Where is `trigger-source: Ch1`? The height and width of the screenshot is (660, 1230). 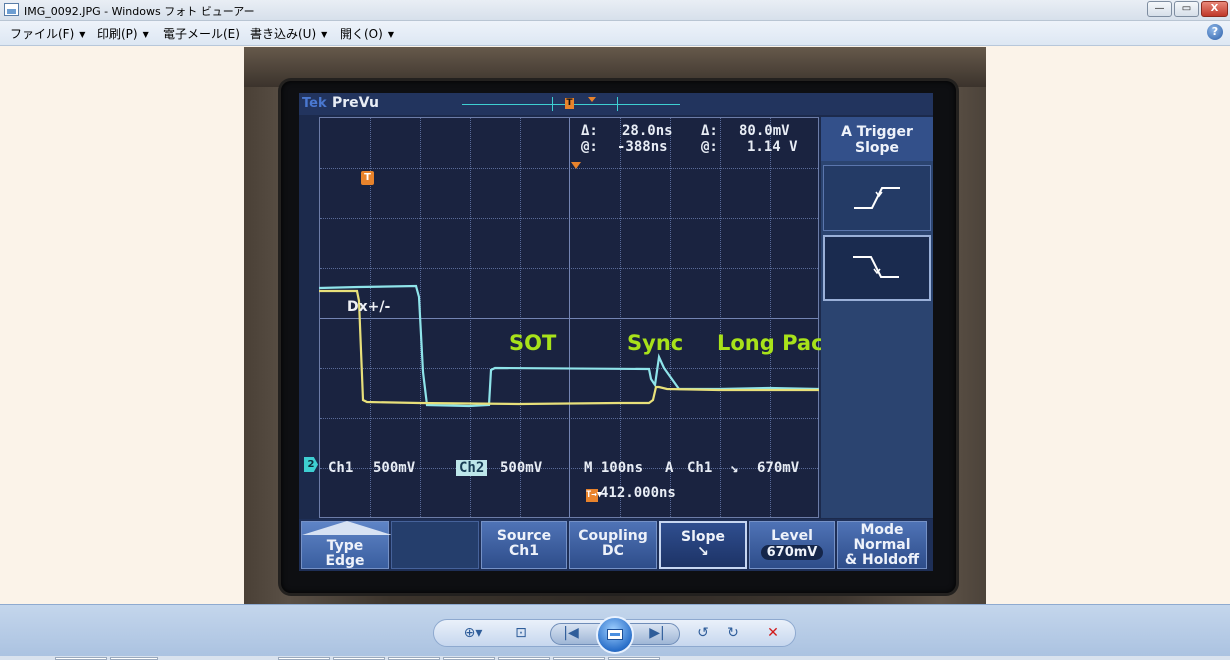 trigger-source: Ch1 is located at coordinates (700, 468).